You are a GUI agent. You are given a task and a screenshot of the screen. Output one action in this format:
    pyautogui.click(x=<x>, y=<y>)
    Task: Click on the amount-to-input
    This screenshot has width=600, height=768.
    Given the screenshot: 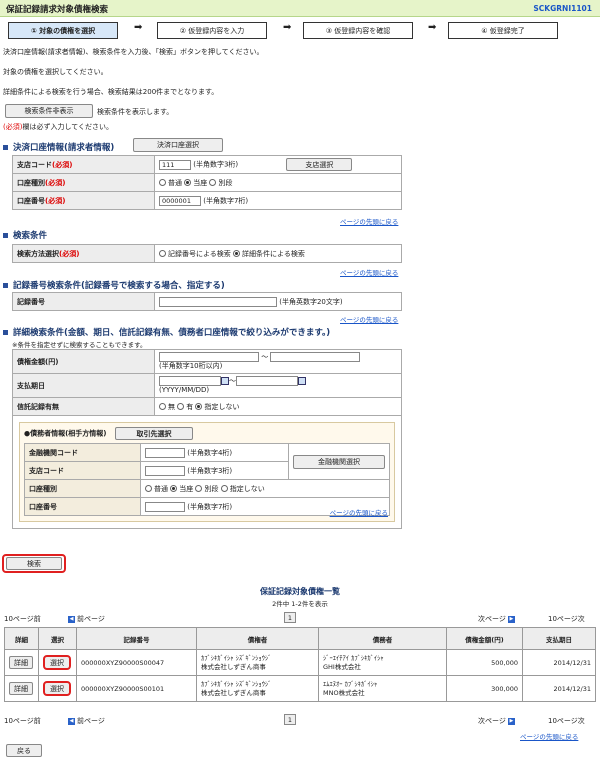 What is the action you would take?
    pyautogui.click(x=315, y=357)
    